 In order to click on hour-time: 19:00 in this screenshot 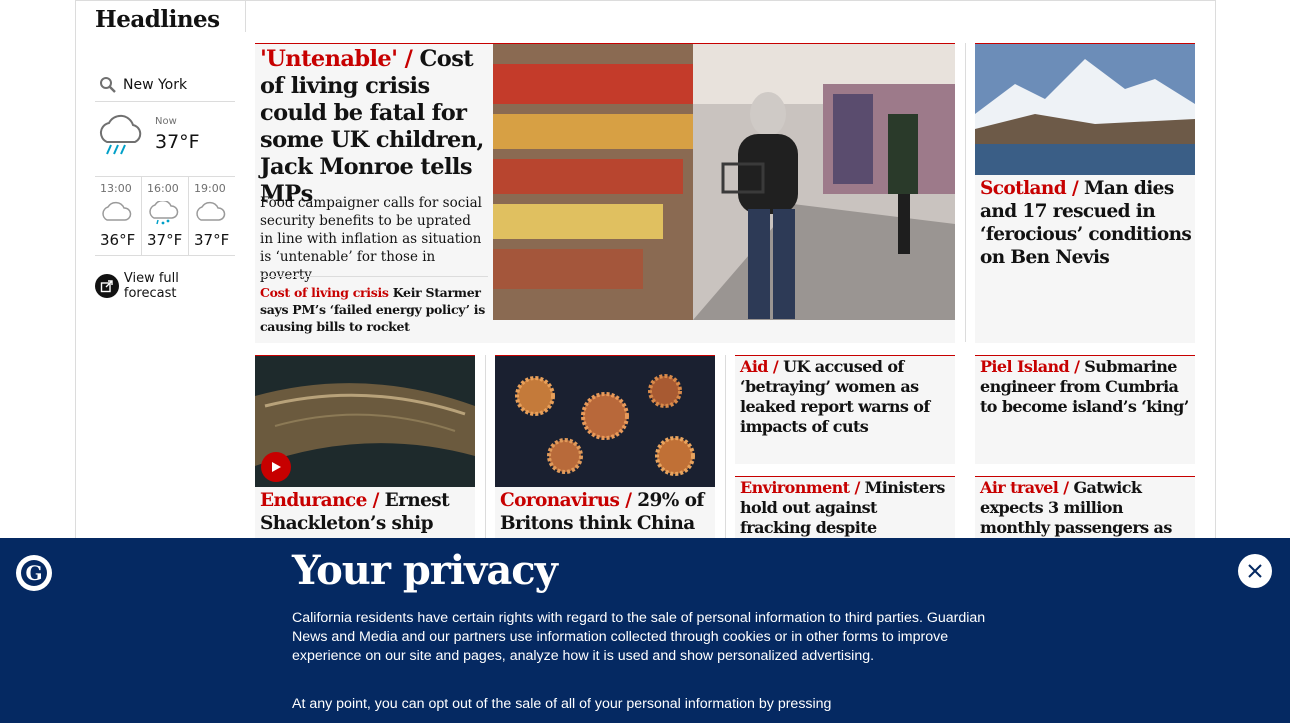, I will do `click(210, 188)`.